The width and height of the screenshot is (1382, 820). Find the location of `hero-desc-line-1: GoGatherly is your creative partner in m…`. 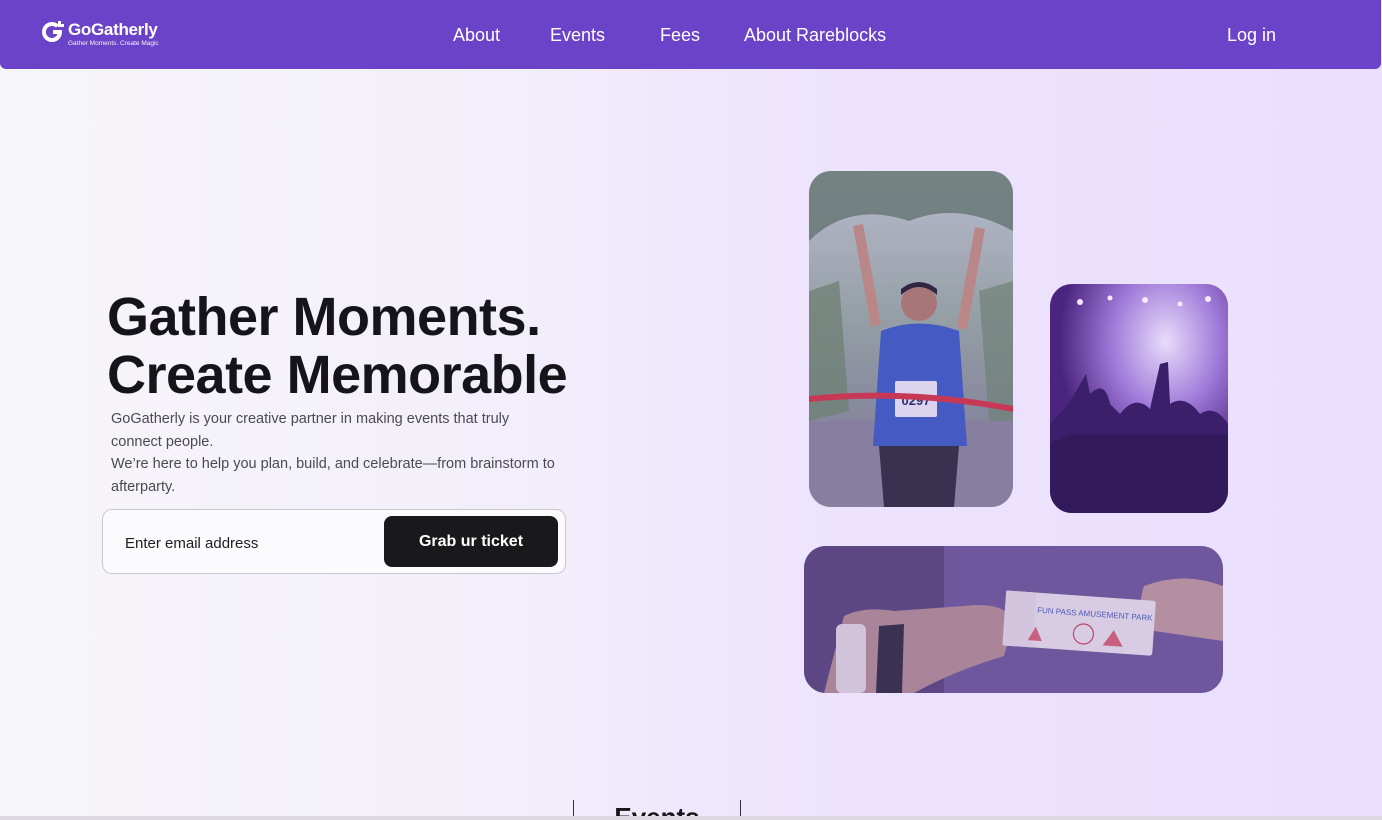

hero-desc-line-1: GoGatherly is your creative partner in m… is located at coordinates (310, 419).